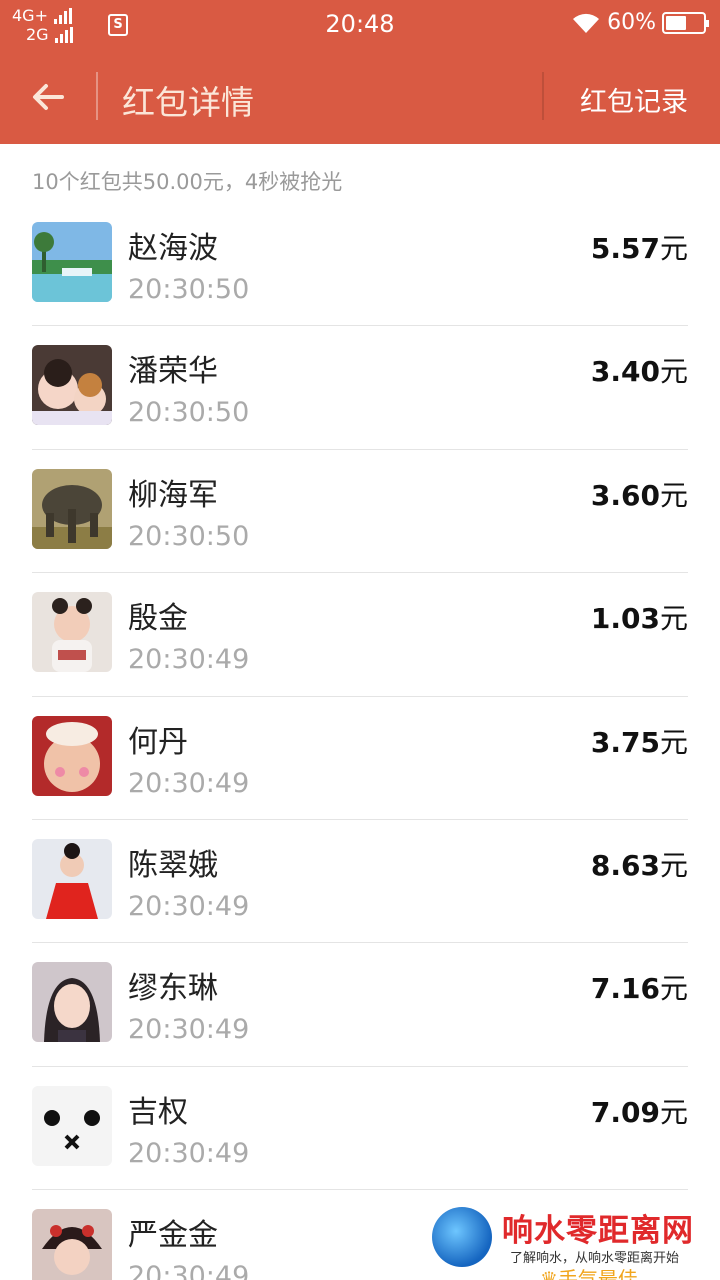 The width and height of the screenshot is (720, 1280). What do you see at coordinates (173, 865) in the screenshot?
I see `recipient-name: 陈翠娥` at bounding box center [173, 865].